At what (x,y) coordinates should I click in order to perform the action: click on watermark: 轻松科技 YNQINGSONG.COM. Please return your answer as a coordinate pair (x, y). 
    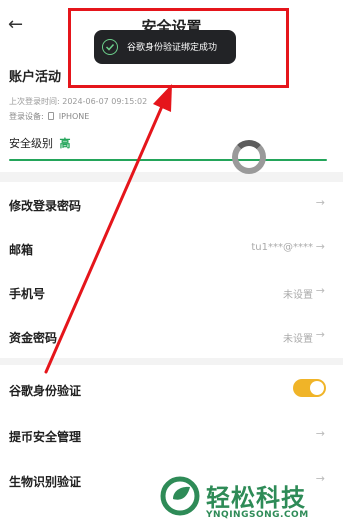
    Looking at the image, I should click on (250, 500).